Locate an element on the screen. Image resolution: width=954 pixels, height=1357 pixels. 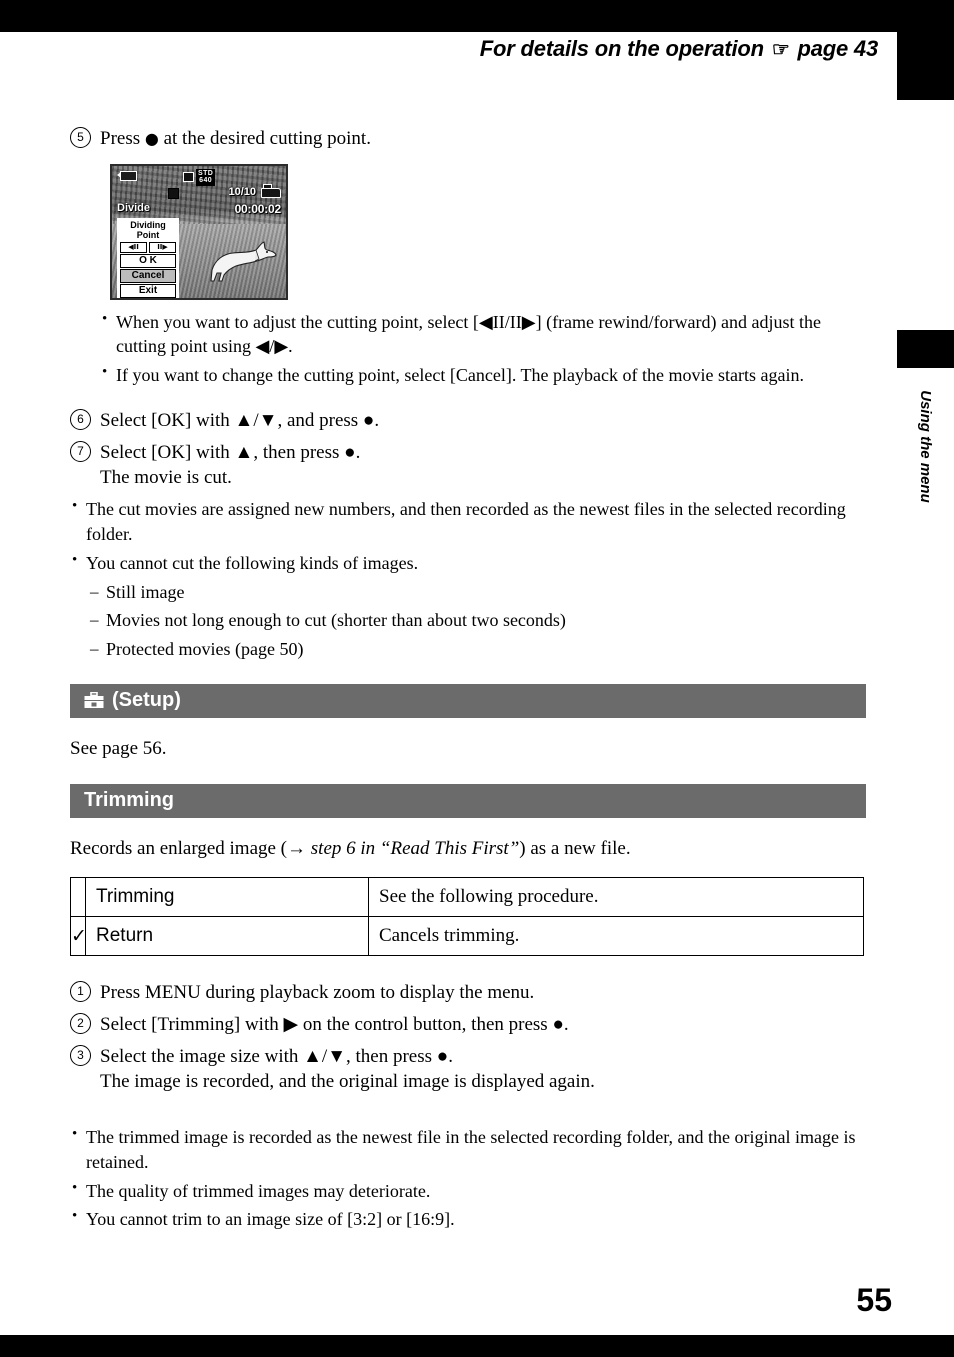
trimming-step-1-number: 1 is located at coordinates (80, 992).